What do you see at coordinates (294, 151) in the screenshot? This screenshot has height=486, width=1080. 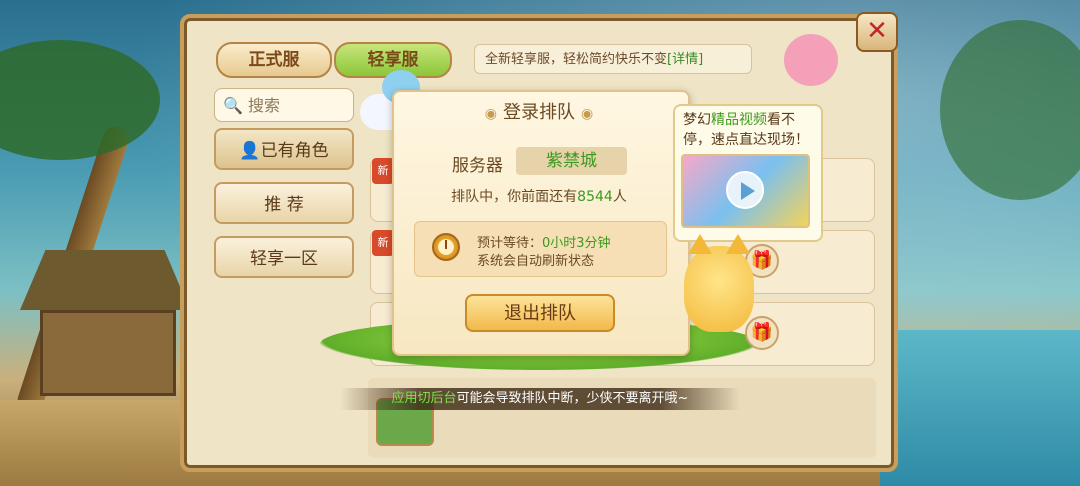 I see `sidebar-item-label: 已有角色` at bounding box center [294, 151].